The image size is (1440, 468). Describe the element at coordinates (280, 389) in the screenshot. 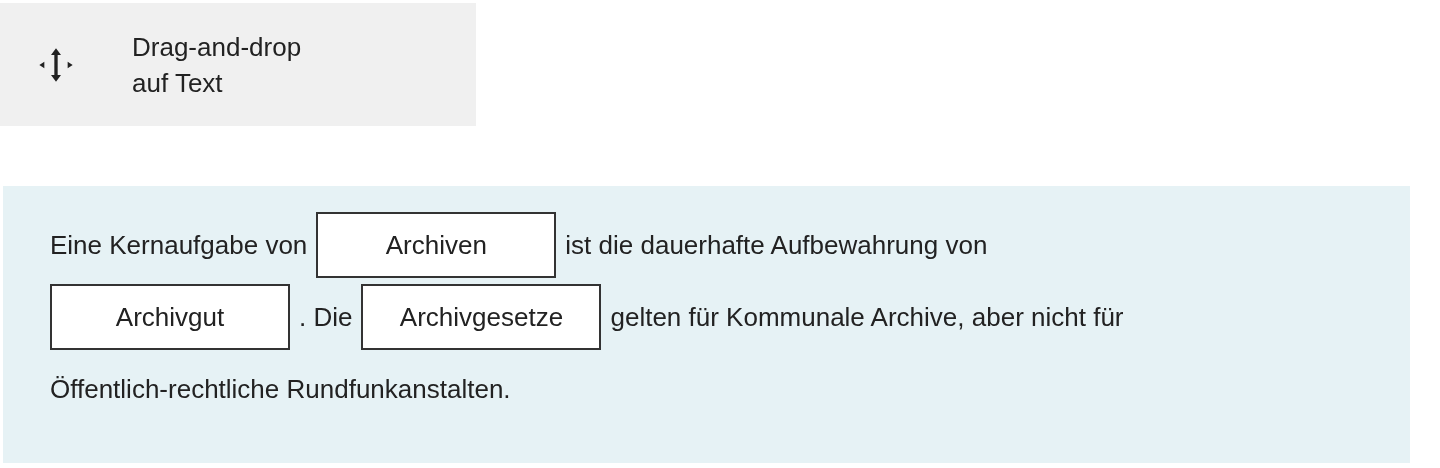

I see `sentence-text: Öffentlich-rechtliche Rundfunkanstalten.` at that location.